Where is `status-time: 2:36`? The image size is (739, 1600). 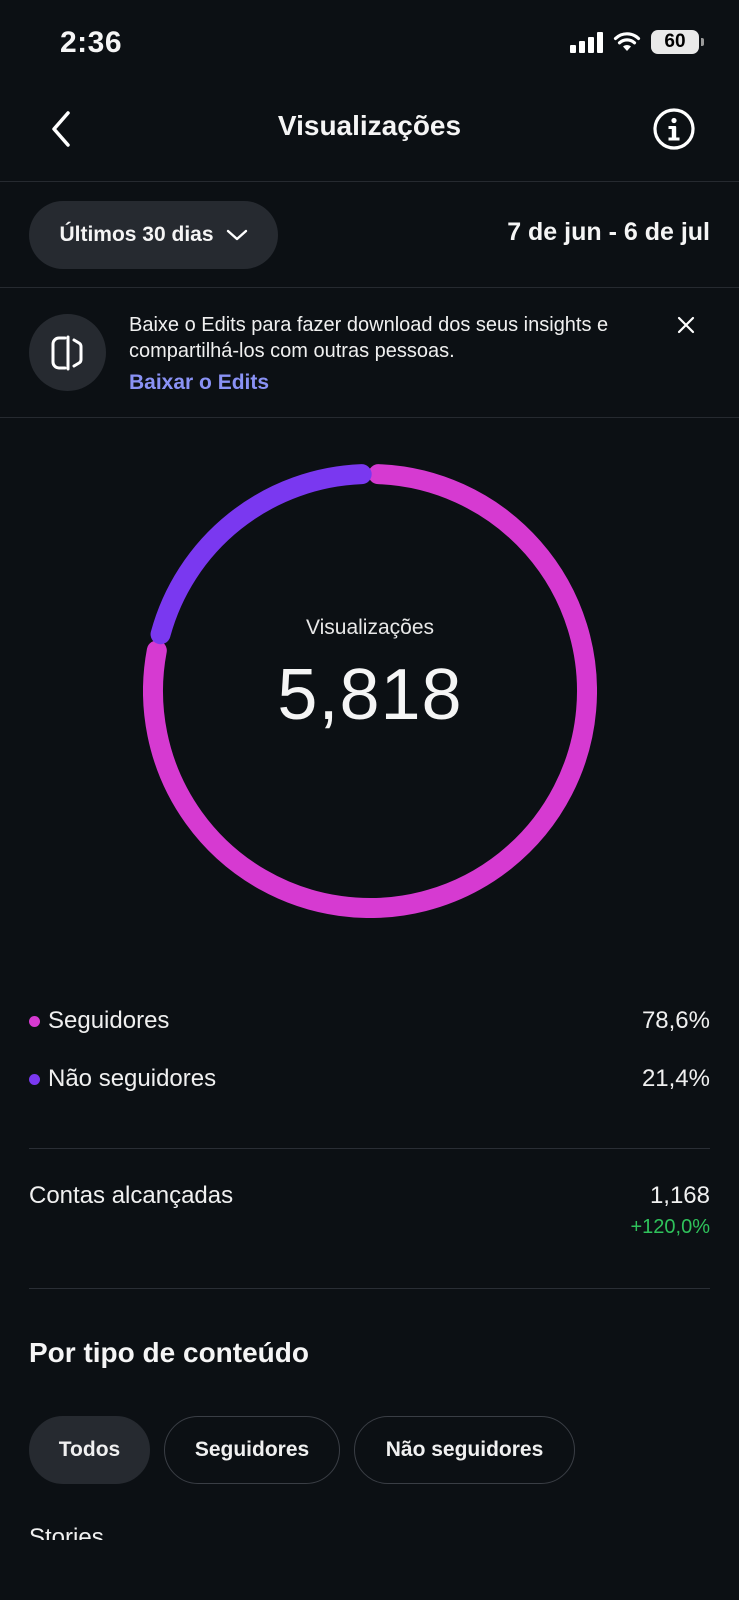
status-time: 2:36 is located at coordinates (91, 42).